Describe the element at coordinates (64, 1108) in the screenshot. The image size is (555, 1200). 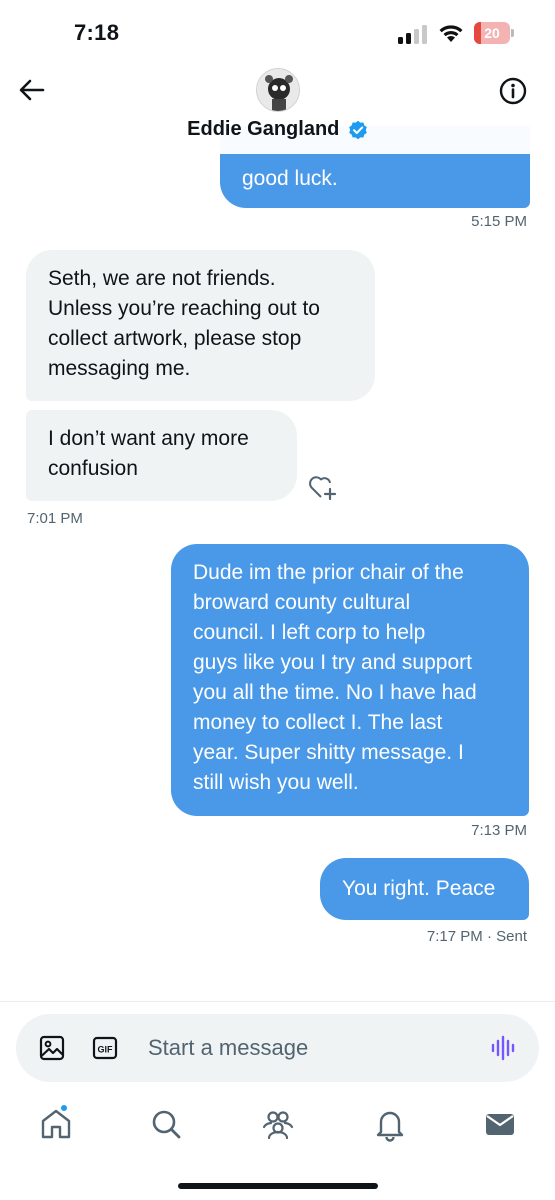
I see `home-notification-dot` at that location.